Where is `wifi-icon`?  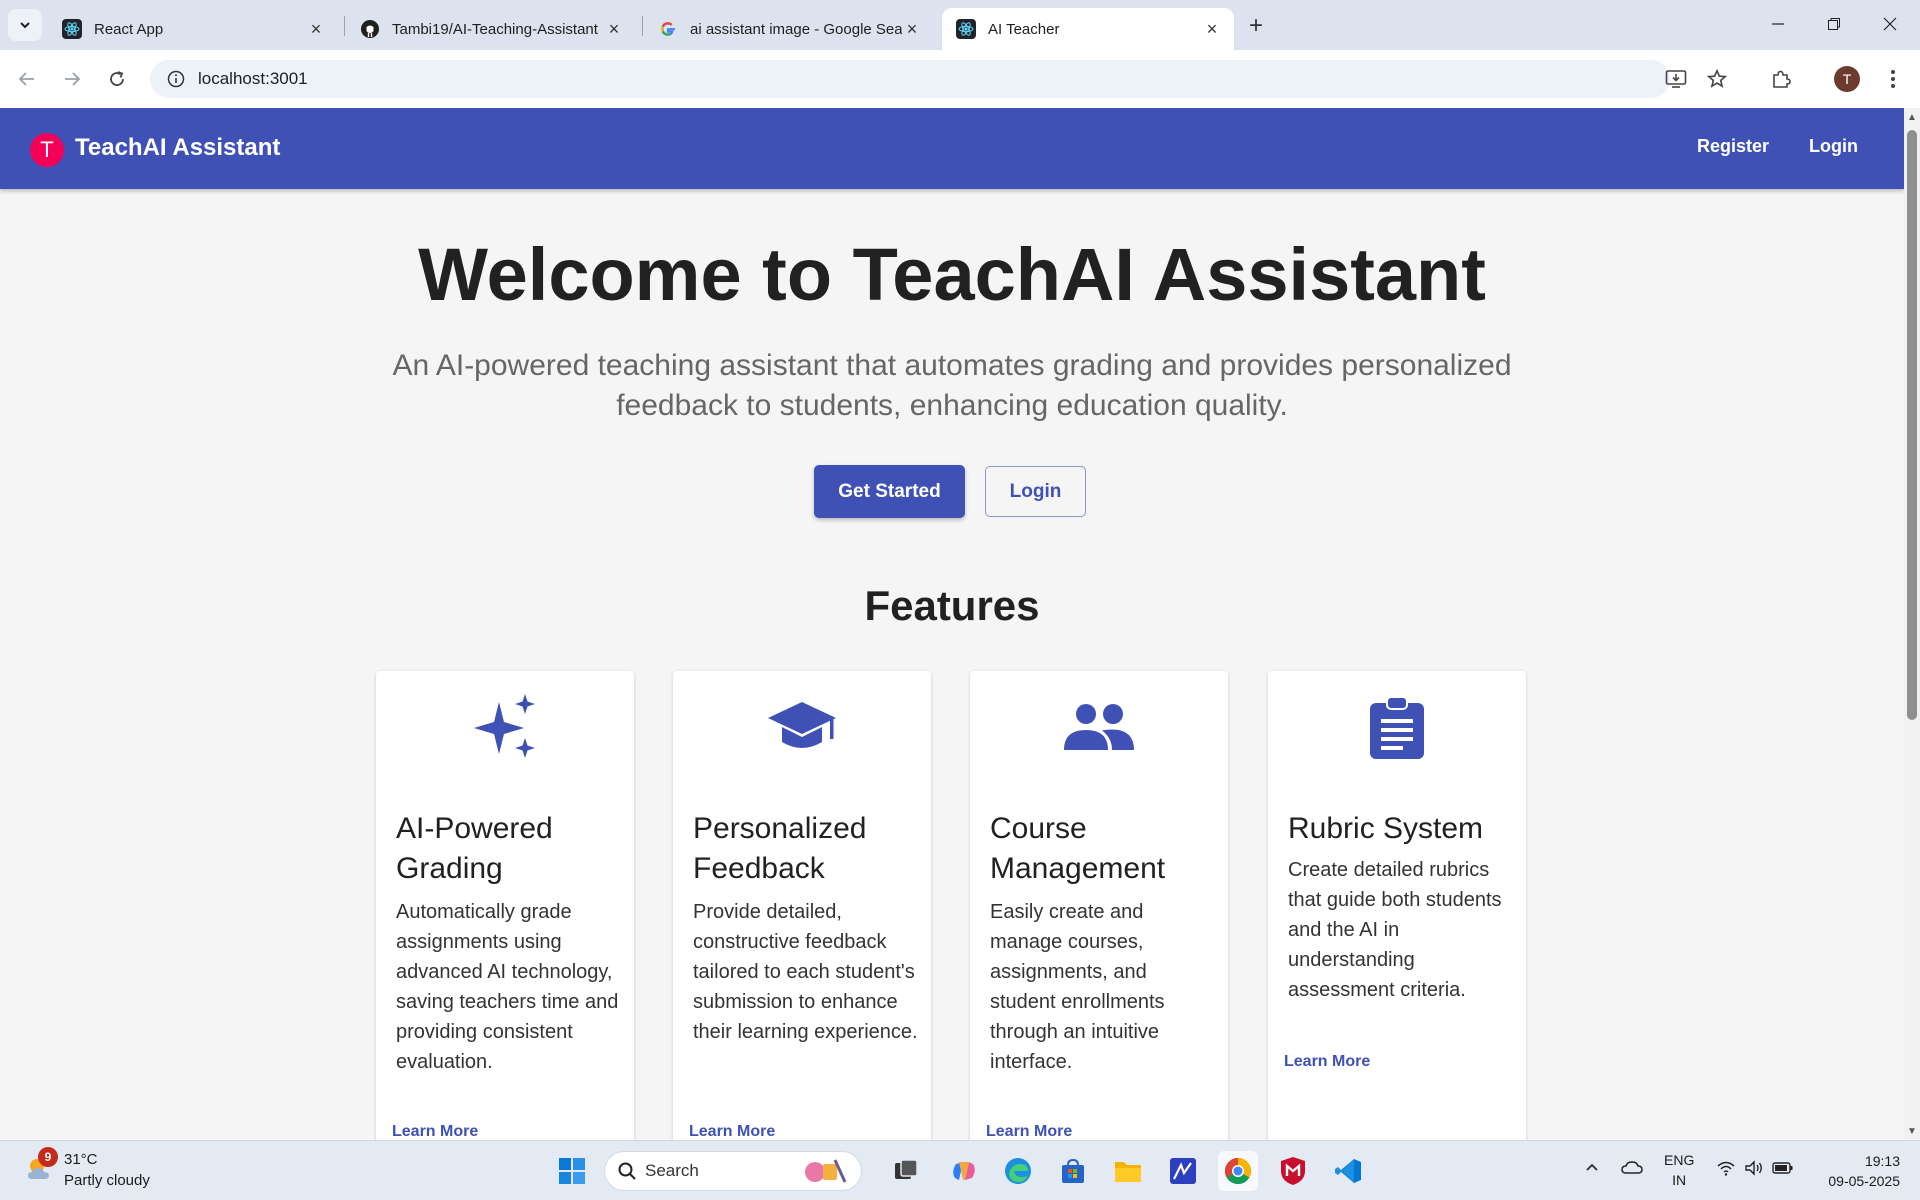 wifi-icon is located at coordinates (1726, 1168).